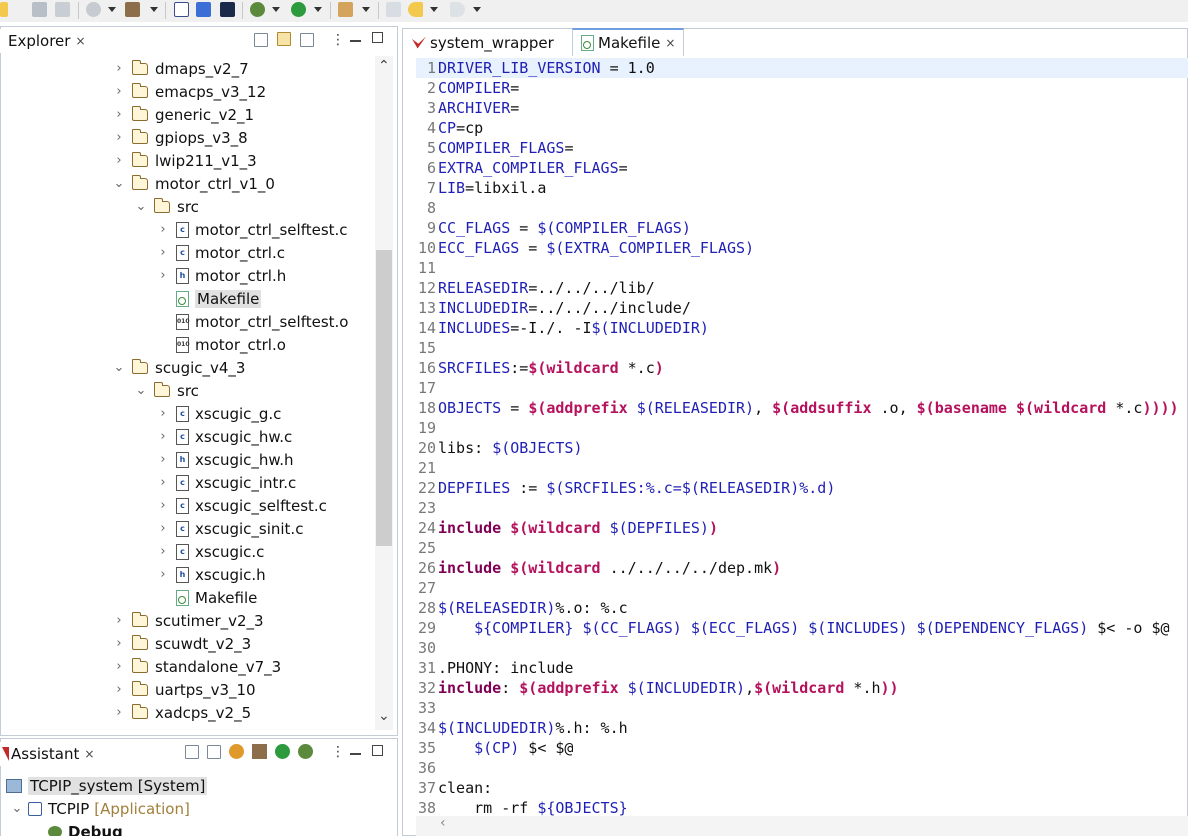  What do you see at coordinates (43, 41) in the screenshot?
I see `explorer-tab: Explorer ×` at bounding box center [43, 41].